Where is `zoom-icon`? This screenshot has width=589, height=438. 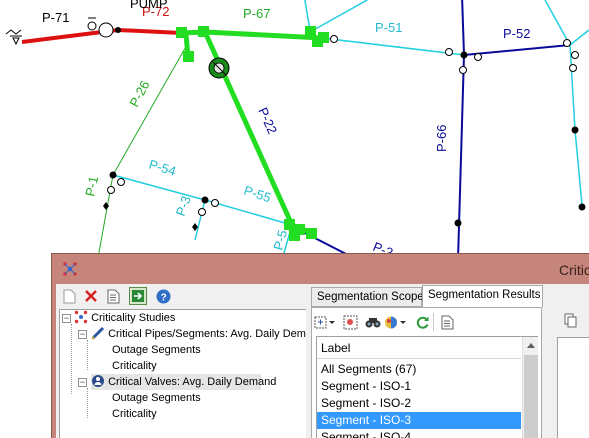
zoom-icon is located at coordinates (350, 322).